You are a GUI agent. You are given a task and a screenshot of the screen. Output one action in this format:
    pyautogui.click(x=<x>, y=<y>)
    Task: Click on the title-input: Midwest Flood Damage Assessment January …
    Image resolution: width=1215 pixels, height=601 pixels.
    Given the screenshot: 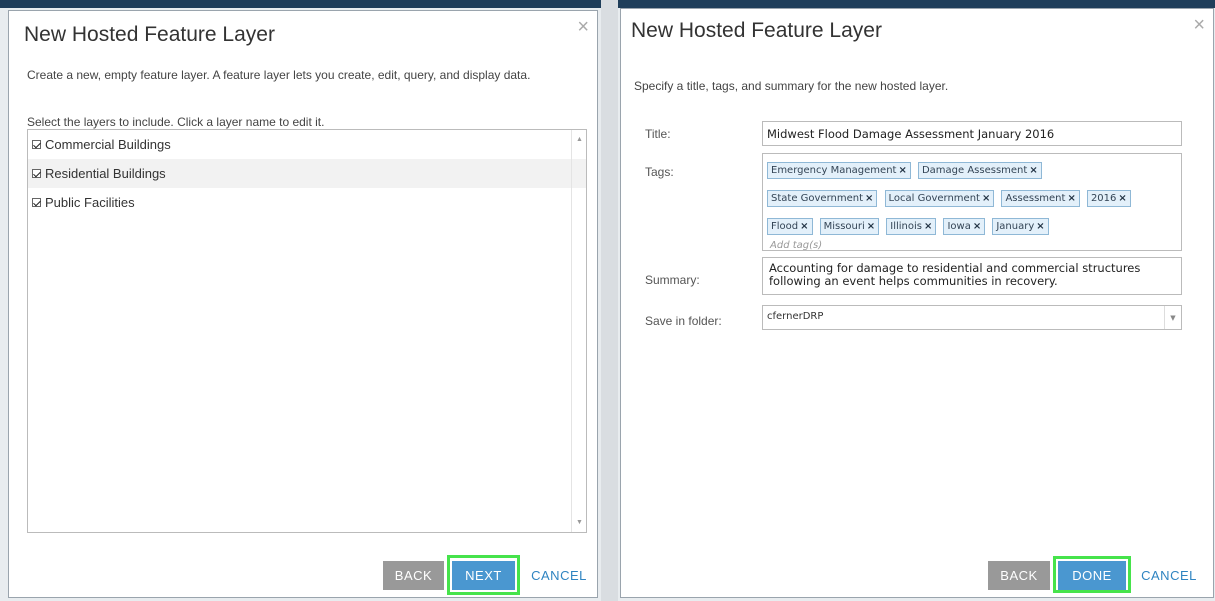 What is the action you would take?
    pyautogui.click(x=972, y=133)
    